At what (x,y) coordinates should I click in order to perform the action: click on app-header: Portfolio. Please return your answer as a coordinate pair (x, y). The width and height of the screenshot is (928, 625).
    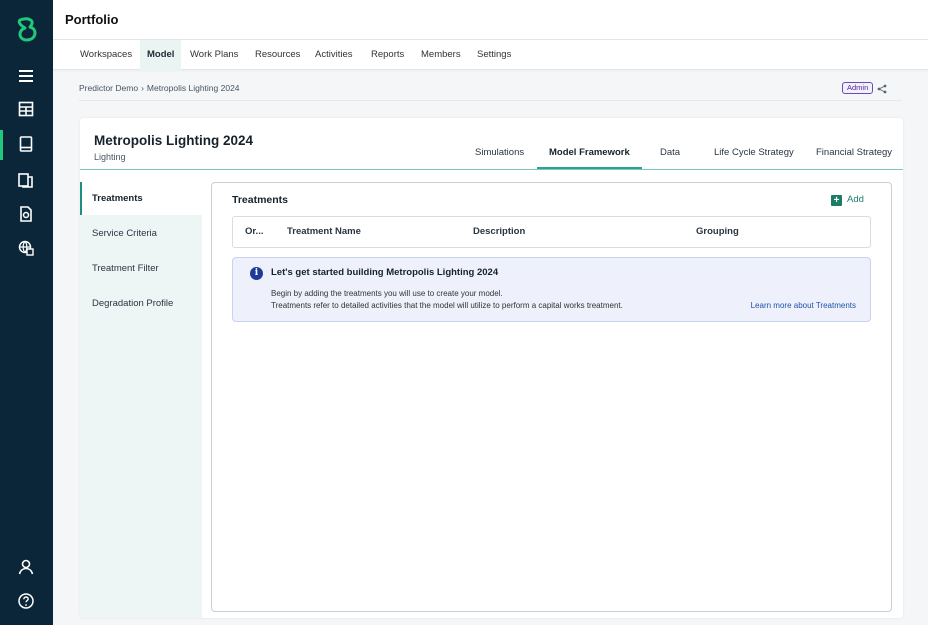
    Looking at the image, I should click on (490, 20).